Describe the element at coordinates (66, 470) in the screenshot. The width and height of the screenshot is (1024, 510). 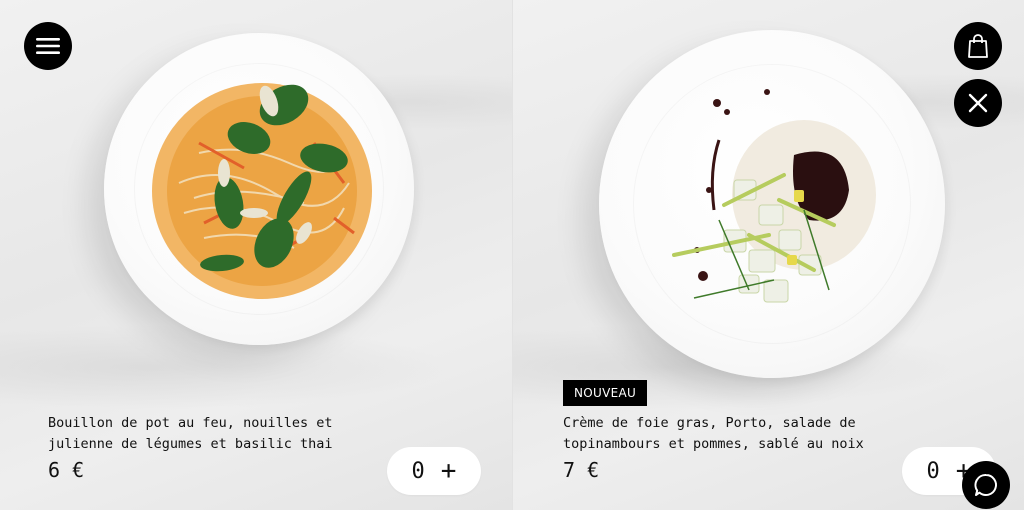
I see `product-price: 6 €` at that location.